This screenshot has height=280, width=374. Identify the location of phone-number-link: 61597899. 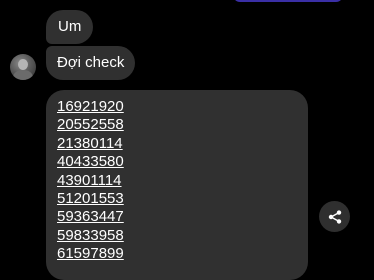
(90, 254).